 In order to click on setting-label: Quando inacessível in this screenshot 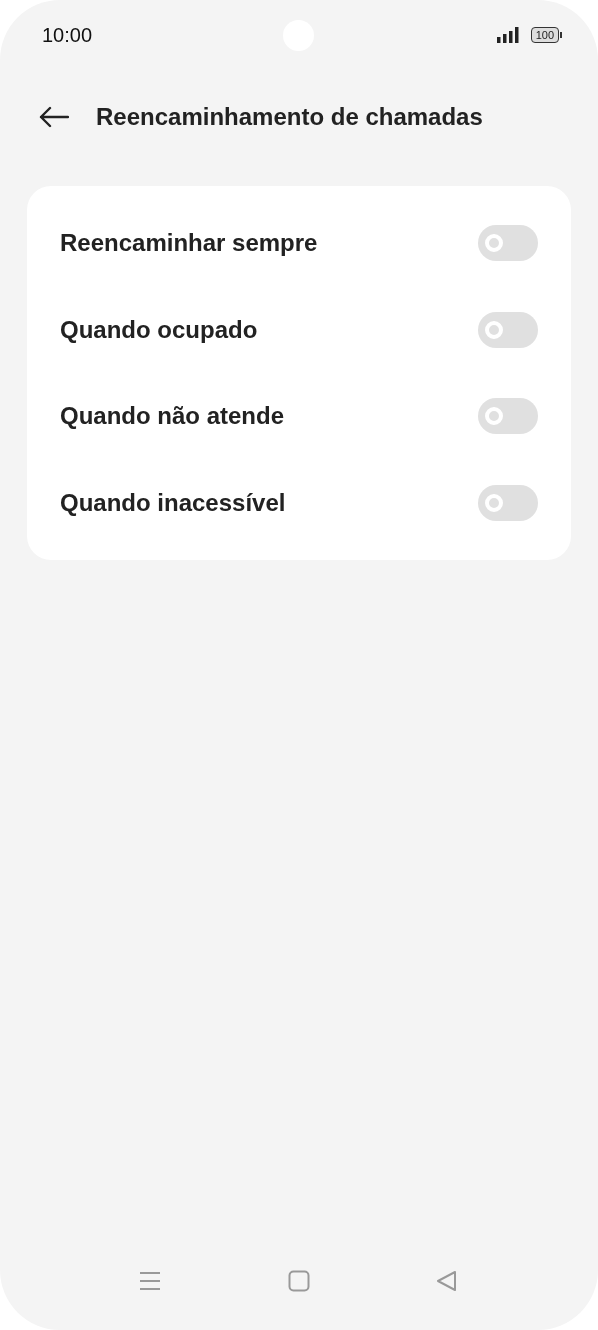, I will do `click(173, 502)`.